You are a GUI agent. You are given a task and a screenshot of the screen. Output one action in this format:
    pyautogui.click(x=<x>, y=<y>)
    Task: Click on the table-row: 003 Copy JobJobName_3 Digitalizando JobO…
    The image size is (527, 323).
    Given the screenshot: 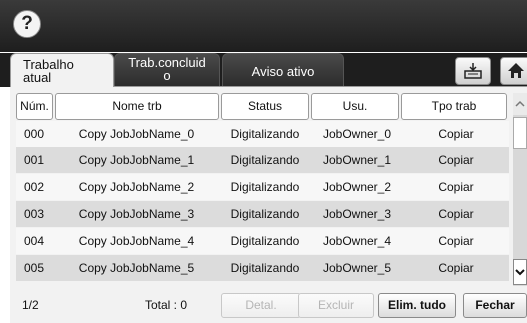 What is the action you would take?
    pyautogui.click(x=262, y=214)
    